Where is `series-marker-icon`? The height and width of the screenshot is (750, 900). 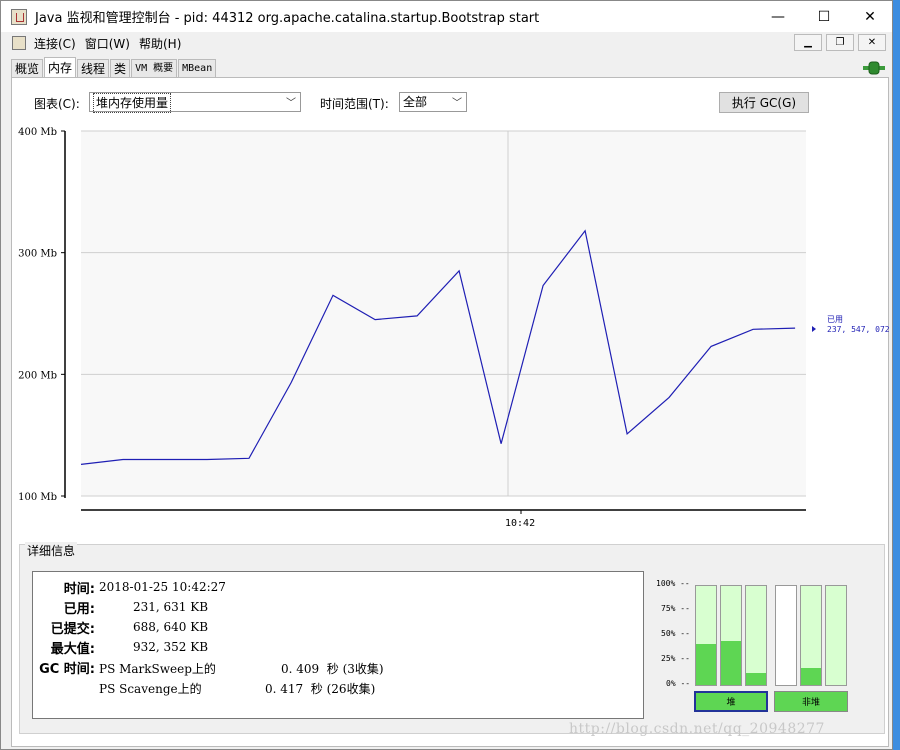 series-marker-icon is located at coordinates (814, 329).